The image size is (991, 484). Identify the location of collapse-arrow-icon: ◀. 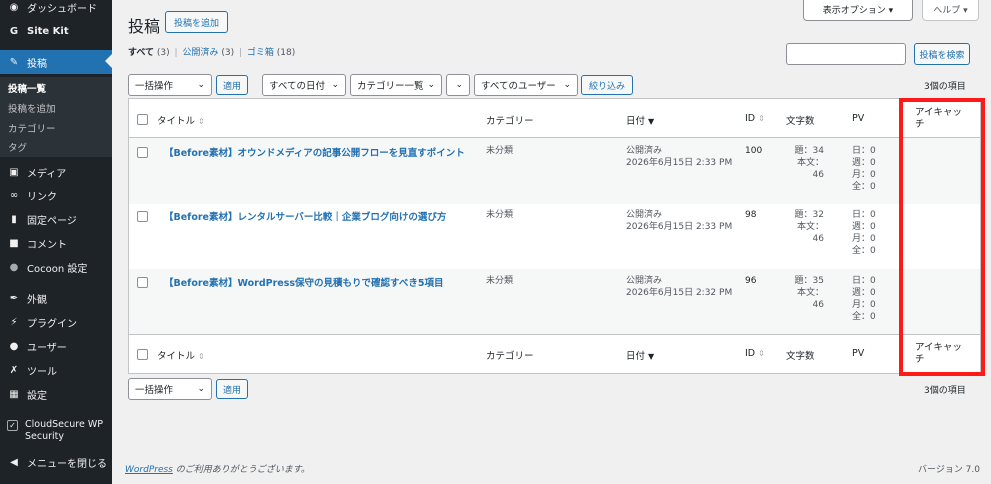
(14, 462).